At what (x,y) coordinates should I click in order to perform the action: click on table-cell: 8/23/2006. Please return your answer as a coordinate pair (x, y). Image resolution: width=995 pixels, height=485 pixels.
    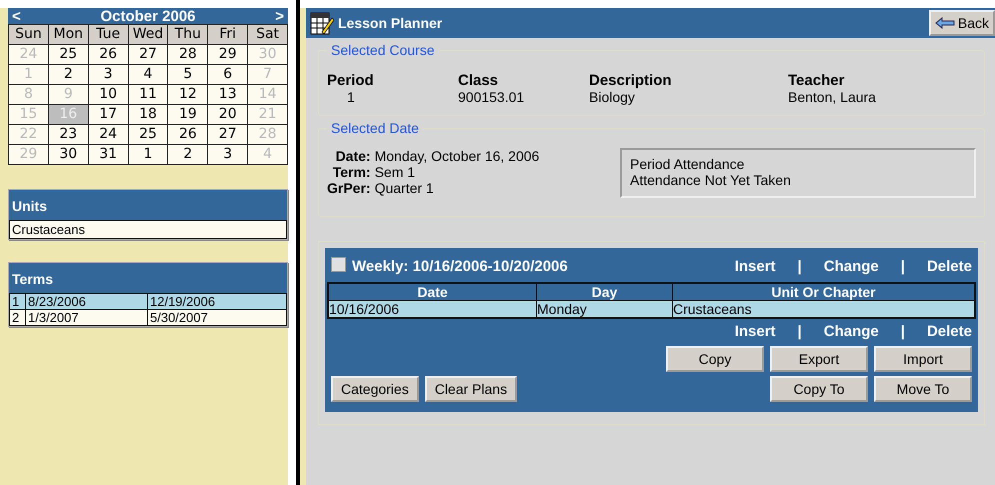
    Looking at the image, I should click on (87, 301).